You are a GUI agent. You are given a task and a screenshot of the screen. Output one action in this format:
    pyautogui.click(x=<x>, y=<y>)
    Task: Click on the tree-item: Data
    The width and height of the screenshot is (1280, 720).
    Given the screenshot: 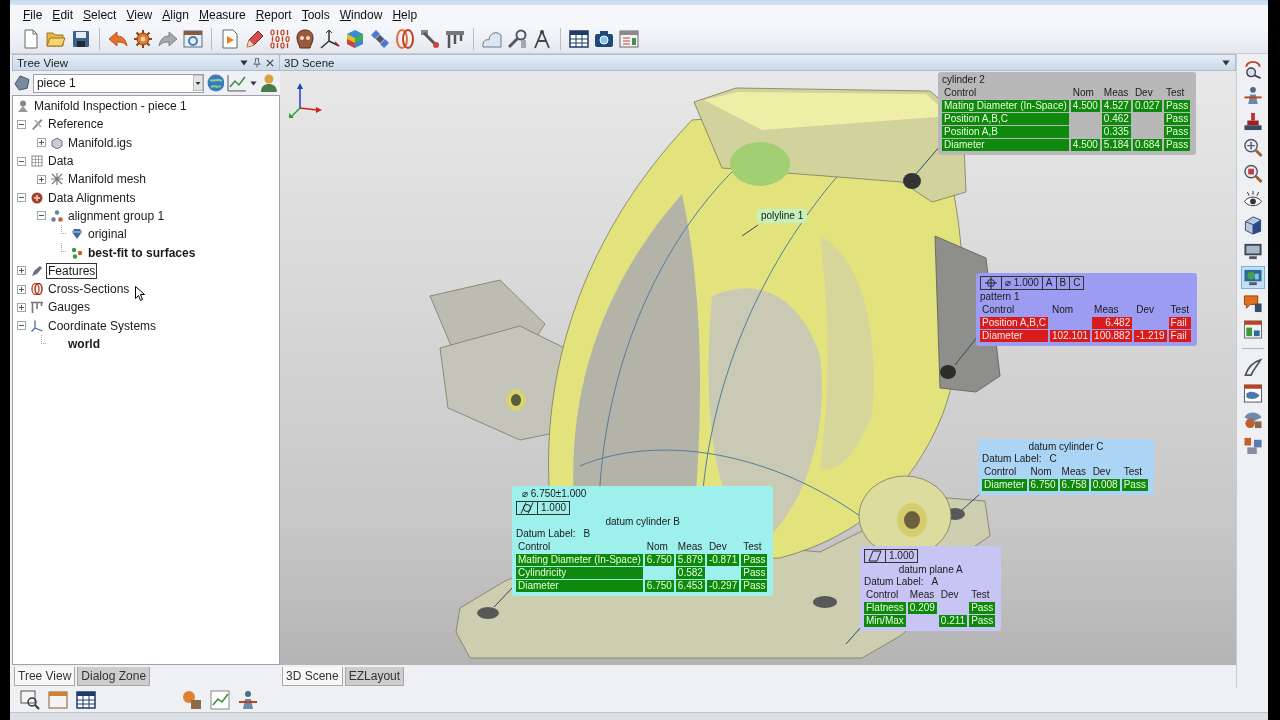 What is the action you would take?
    pyautogui.click(x=61, y=161)
    